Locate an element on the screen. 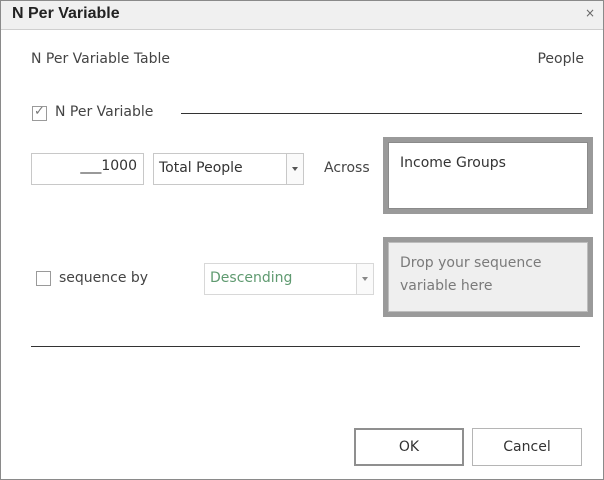 Image resolution: width=604 pixels, height=480 pixels. section-divider-bottom is located at coordinates (305, 346).